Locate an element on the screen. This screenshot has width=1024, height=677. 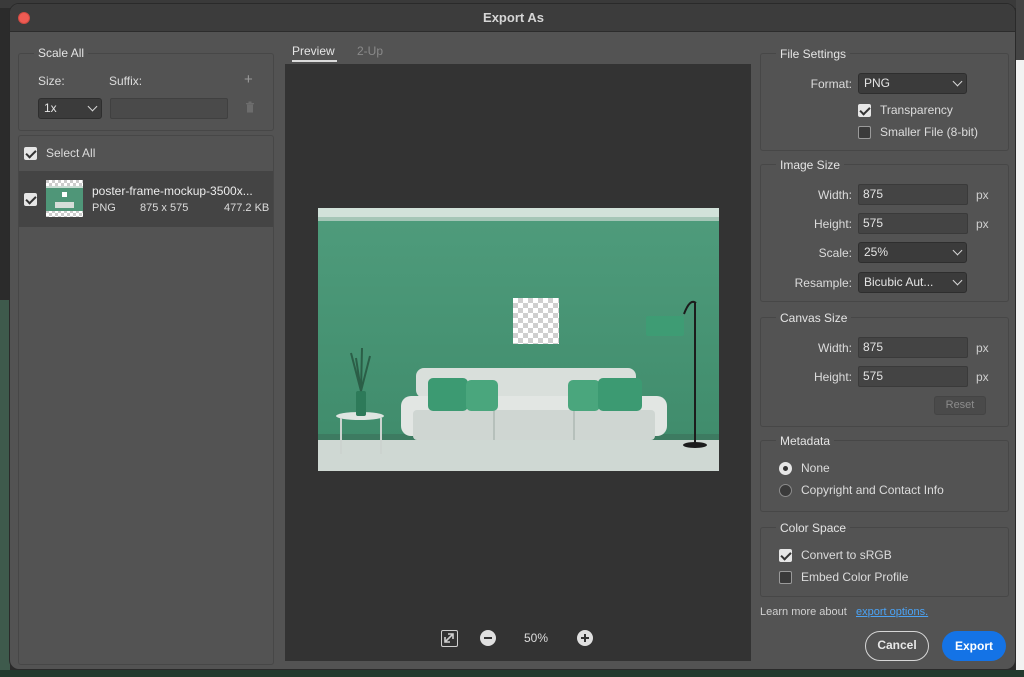
suffix-label: Suffix: is located at coordinates (126, 81).